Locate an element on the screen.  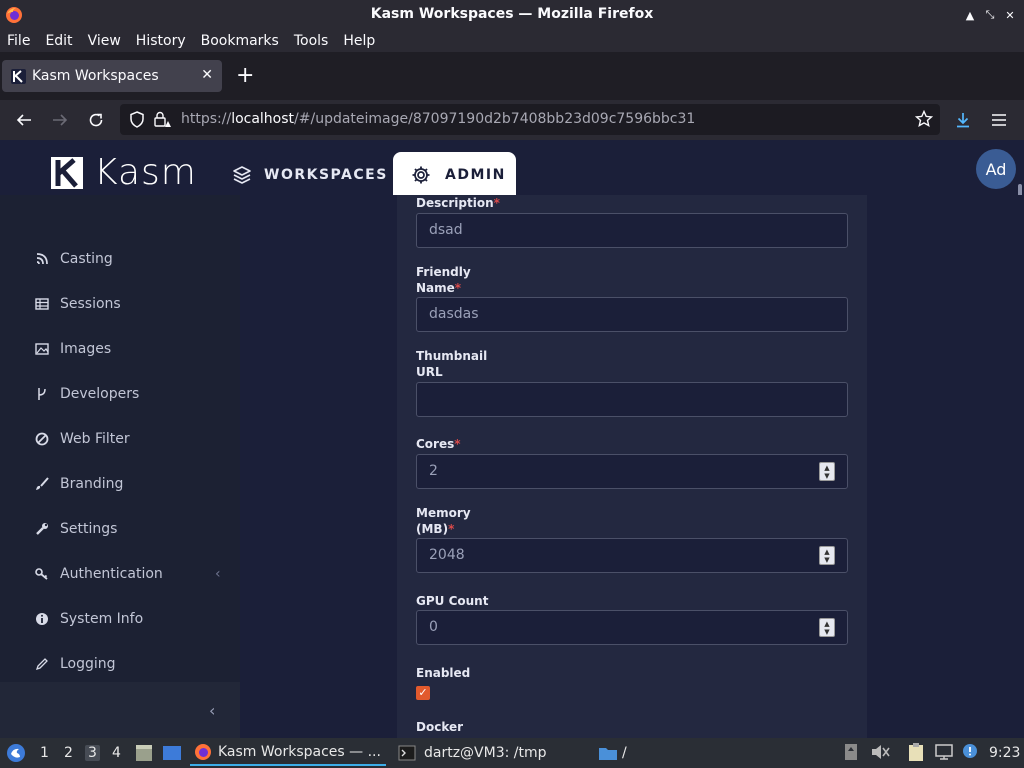
task-label: dartz@VM3: /tmp is located at coordinates (485, 753).